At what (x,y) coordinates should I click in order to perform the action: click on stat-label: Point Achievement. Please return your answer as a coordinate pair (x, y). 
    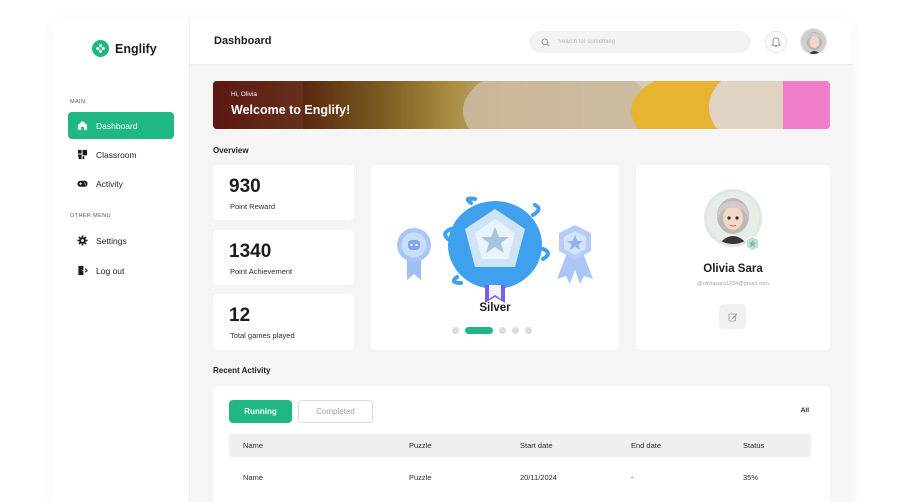
    Looking at the image, I should click on (261, 271).